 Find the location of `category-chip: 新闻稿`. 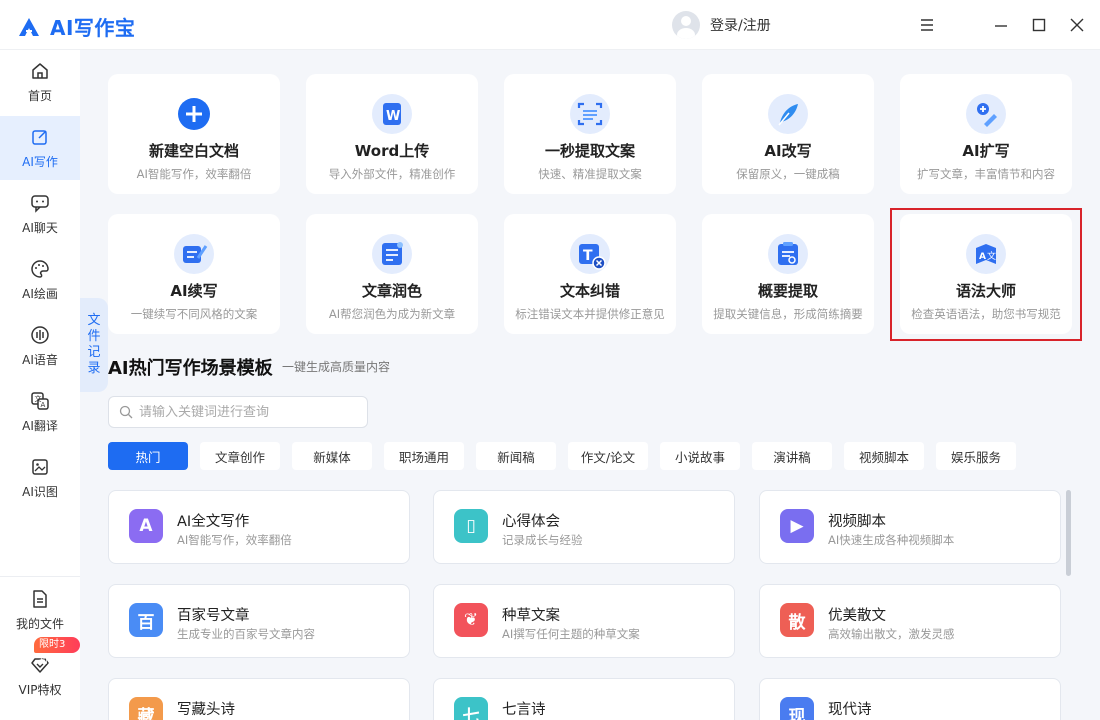

category-chip: 新闻稿 is located at coordinates (516, 456).